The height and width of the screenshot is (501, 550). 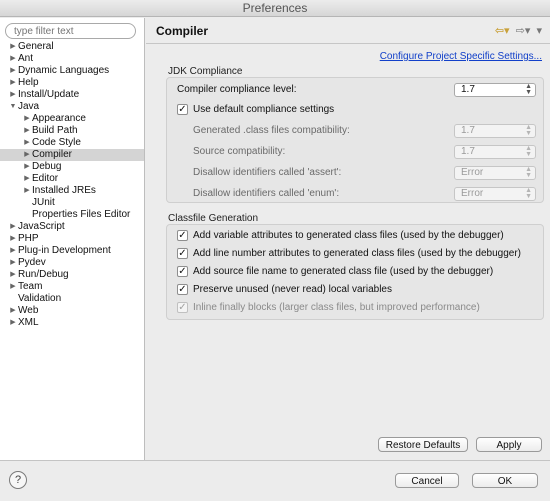 What do you see at coordinates (468, 89) in the screenshot?
I see `compliance-level-value: 1.7` at bounding box center [468, 89].